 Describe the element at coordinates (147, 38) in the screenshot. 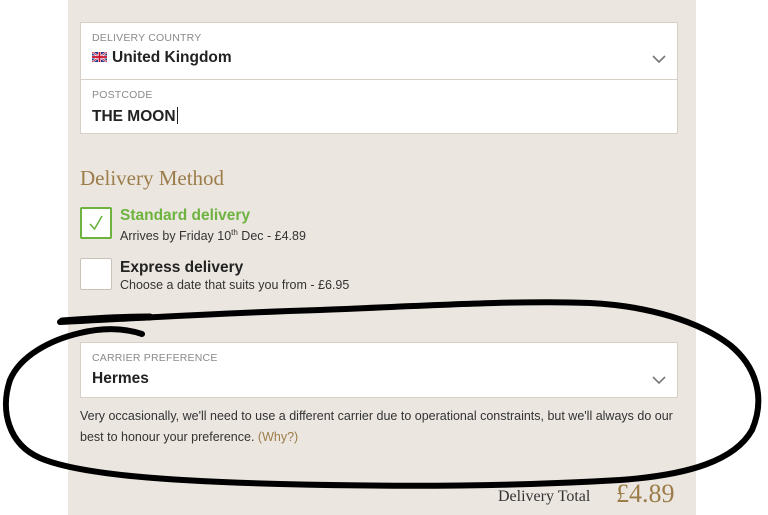

I see `delivery-country-label: DELIVERY COUNTRY` at that location.